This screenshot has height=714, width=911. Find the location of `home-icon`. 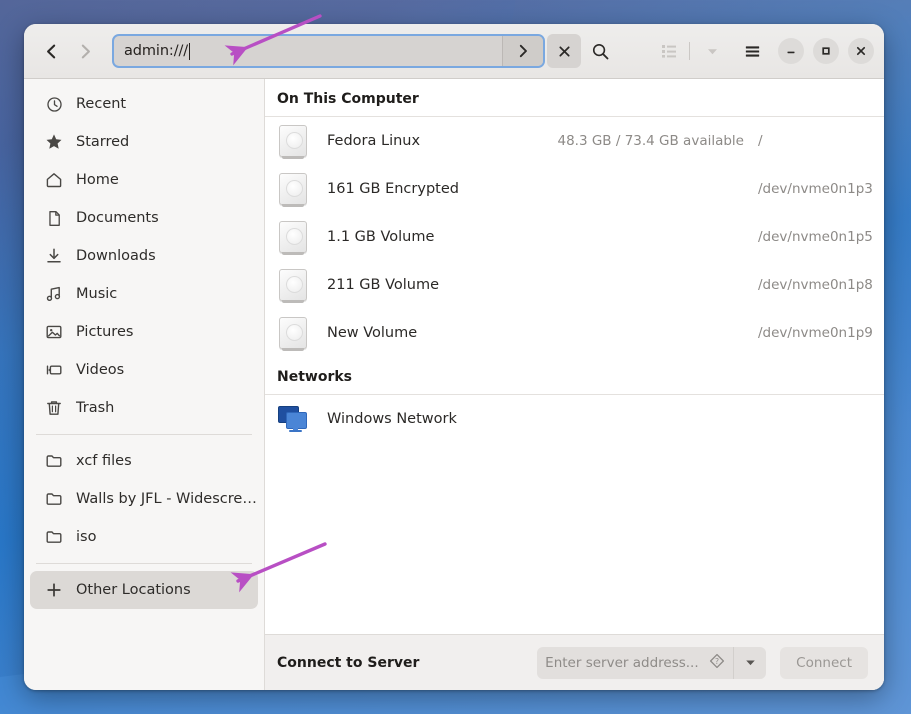

home-icon is located at coordinates (54, 180).